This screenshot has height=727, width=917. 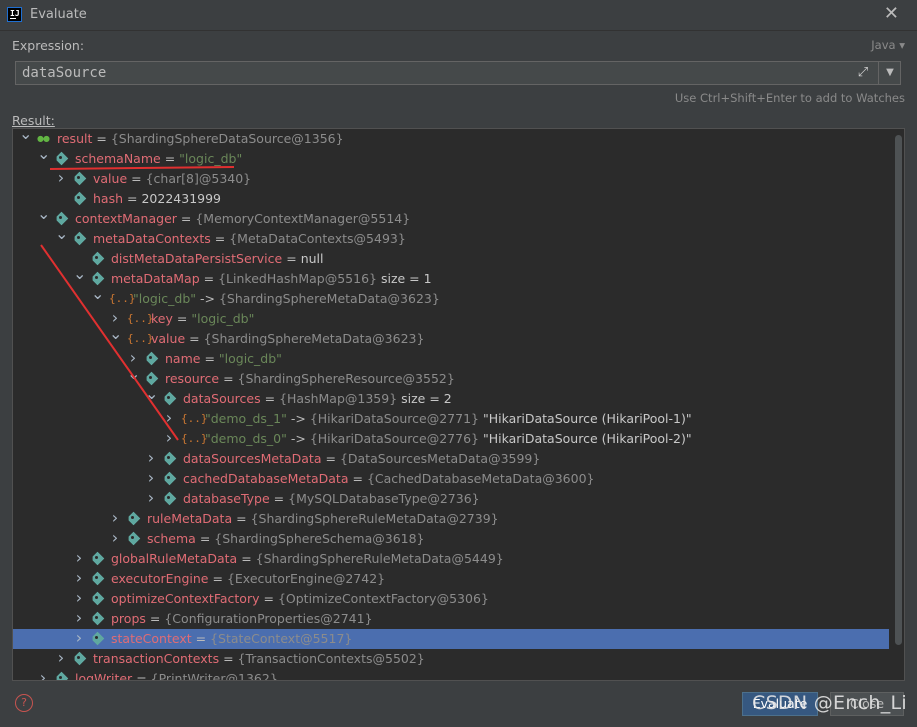 What do you see at coordinates (451, 579) in the screenshot?
I see `tree-row: executorEngine = {ExecutorEngine@2742}` at bounding box center [451, 579].